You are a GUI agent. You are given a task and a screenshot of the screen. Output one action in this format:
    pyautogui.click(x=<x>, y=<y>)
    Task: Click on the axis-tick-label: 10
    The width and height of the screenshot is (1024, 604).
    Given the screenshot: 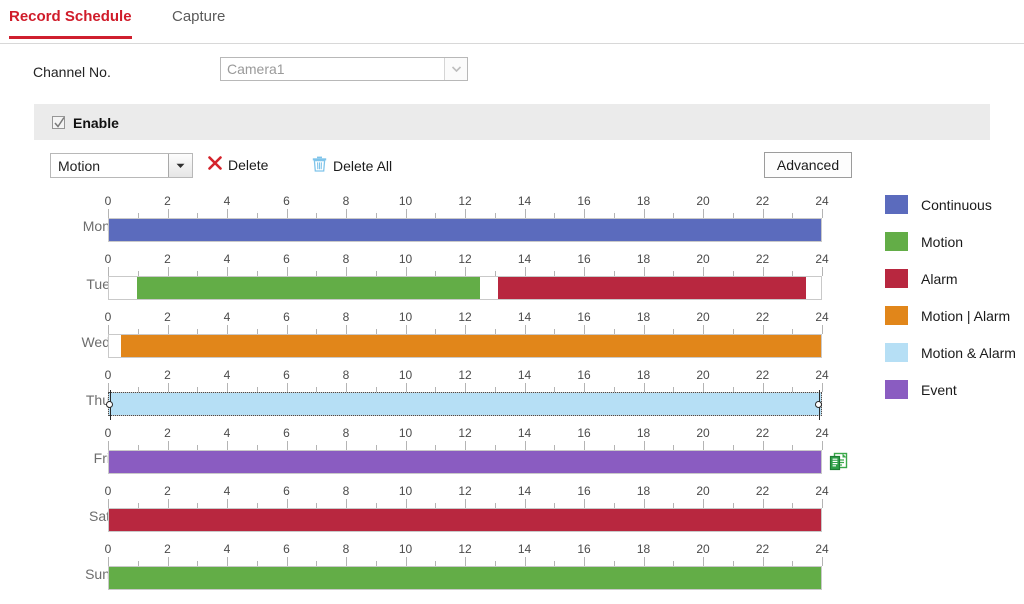 What is the action you would take?
    pyautogui.click(x=405, y=491)
    